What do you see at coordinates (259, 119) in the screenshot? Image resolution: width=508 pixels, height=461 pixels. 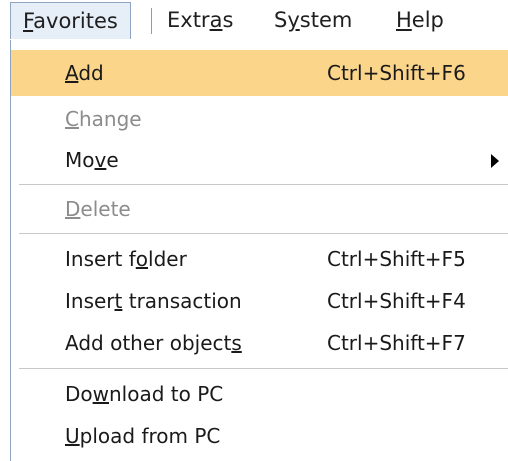 I see `menu-item-change: Change` at bounding box center [259, 119].